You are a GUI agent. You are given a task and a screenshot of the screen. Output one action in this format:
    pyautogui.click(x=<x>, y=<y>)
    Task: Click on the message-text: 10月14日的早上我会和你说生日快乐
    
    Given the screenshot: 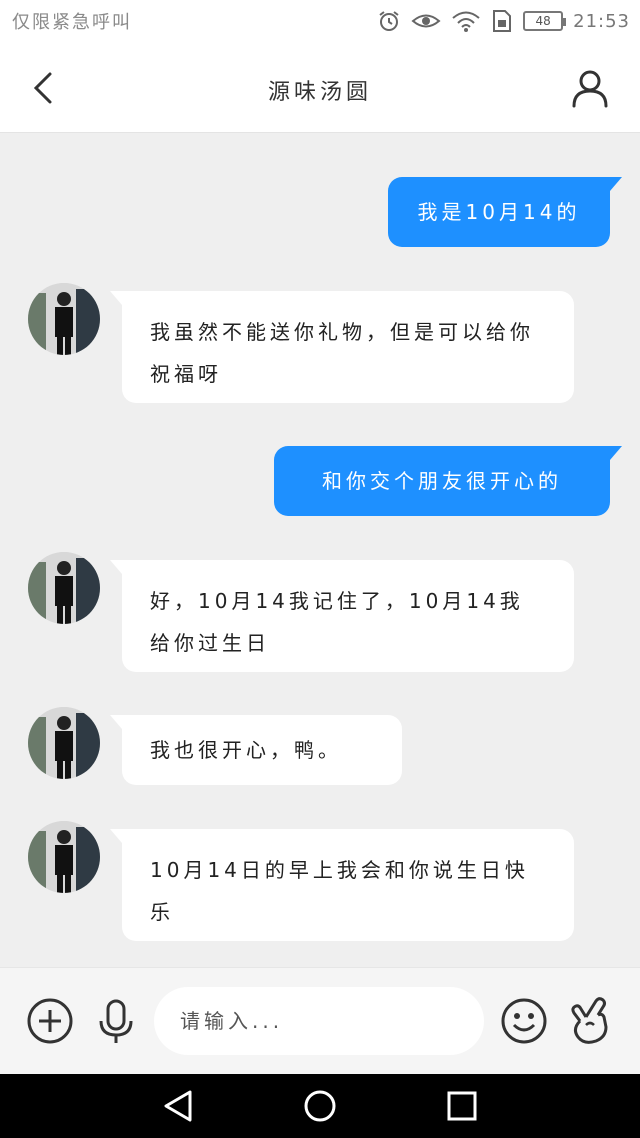 What is the action you would take?
    pyautogui.click(x=339, y=891)
    